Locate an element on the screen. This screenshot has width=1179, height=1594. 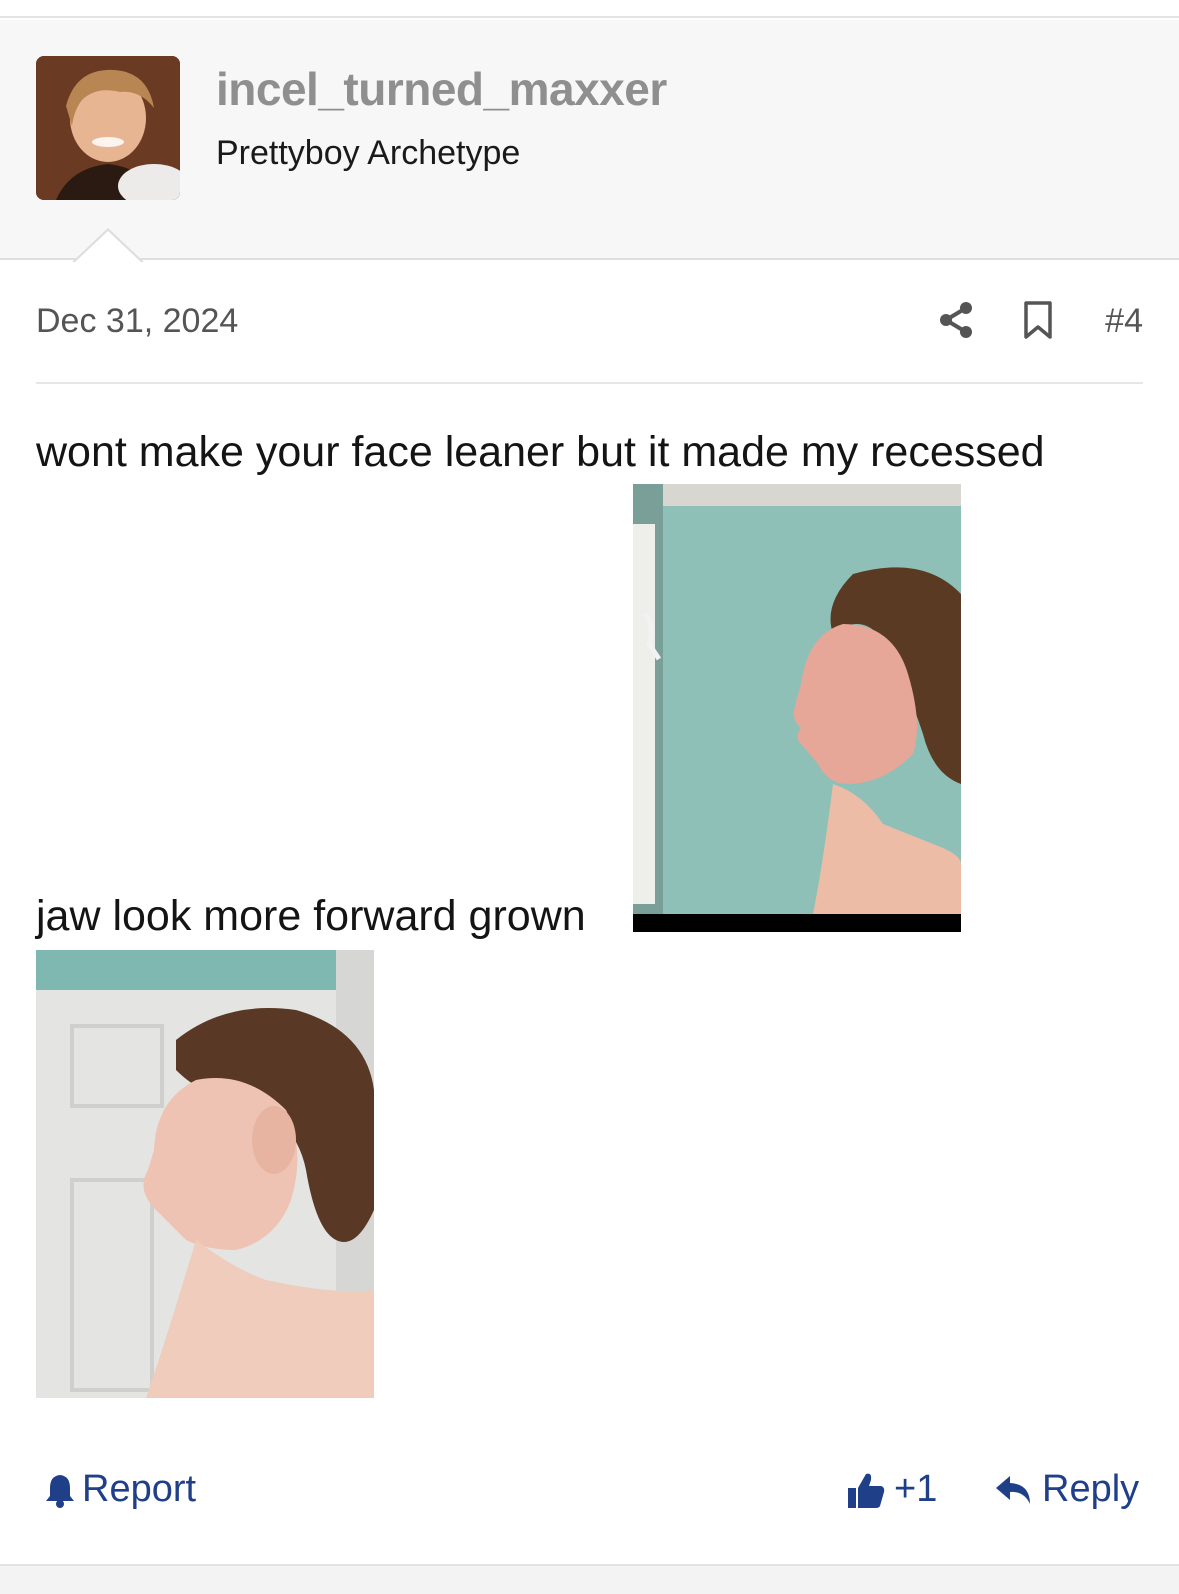
reply-arrow-icon is located at coordinates (1013, 1489).